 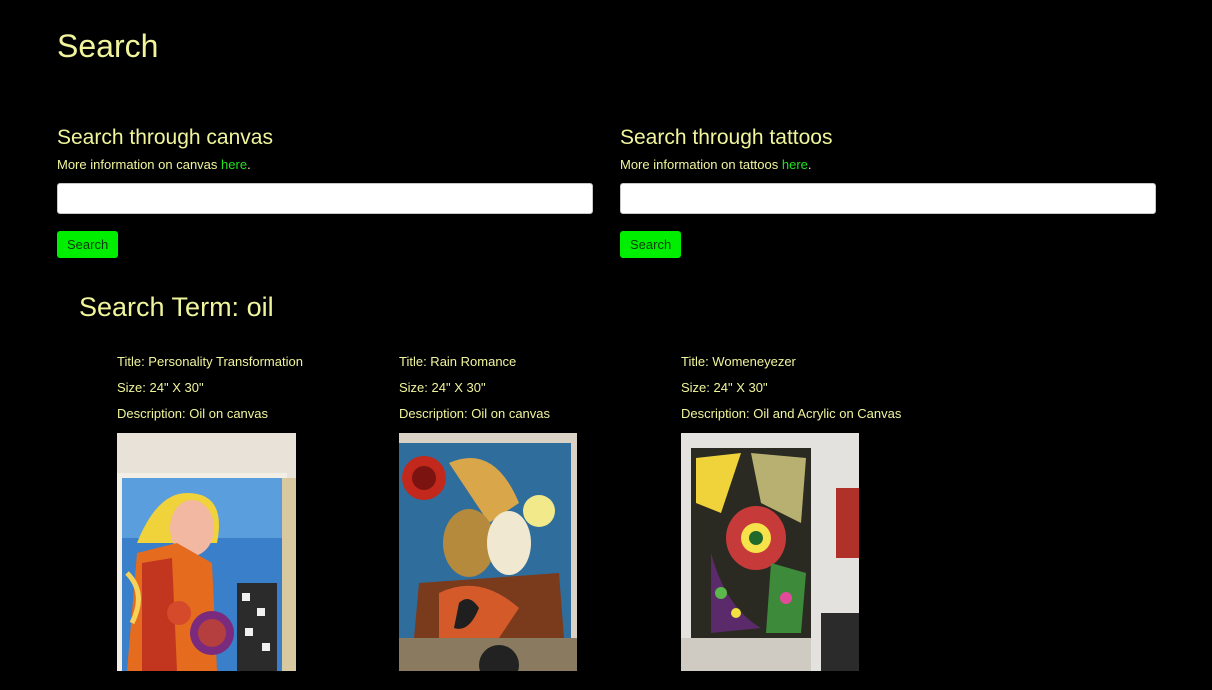 I want to click on tattoo-info-link: here, so click(x=795, y=164).